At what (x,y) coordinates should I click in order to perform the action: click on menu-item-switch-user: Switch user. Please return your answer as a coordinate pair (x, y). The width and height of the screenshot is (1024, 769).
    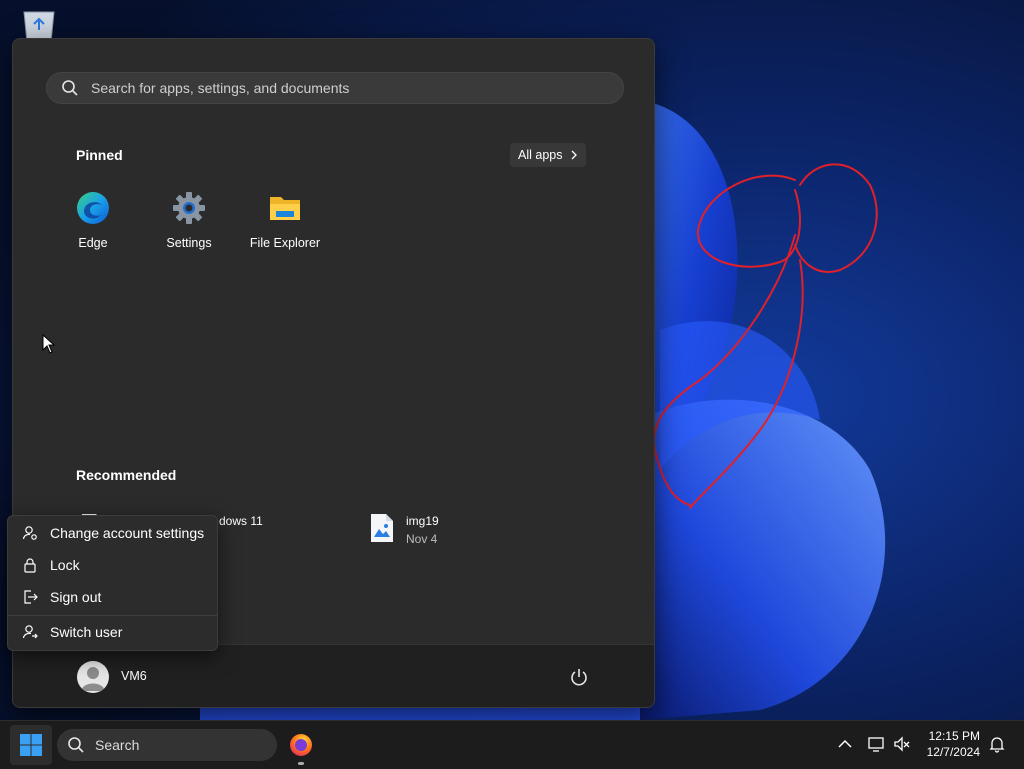
    Looking at the image, I should click on (112, 632).